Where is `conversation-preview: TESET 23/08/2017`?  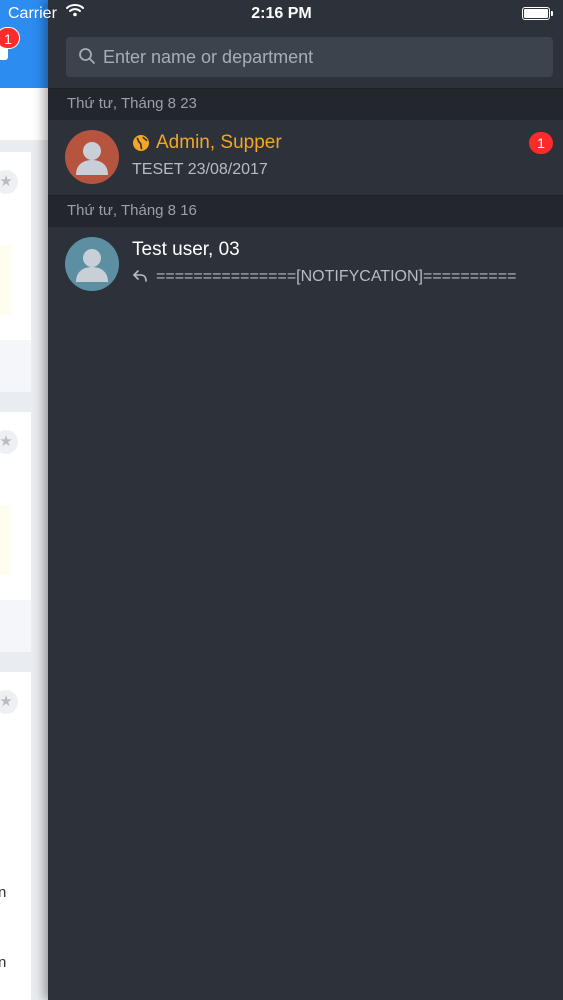 conversation-preview: TESET 23/08/2017 is located at coordinates (200, 169).